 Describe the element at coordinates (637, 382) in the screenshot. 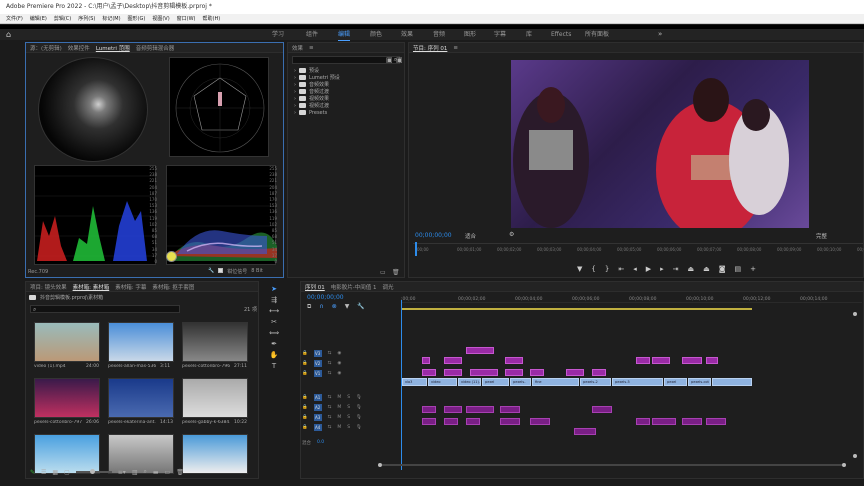

I see `v1-video-clip: pexels-5` at that location.